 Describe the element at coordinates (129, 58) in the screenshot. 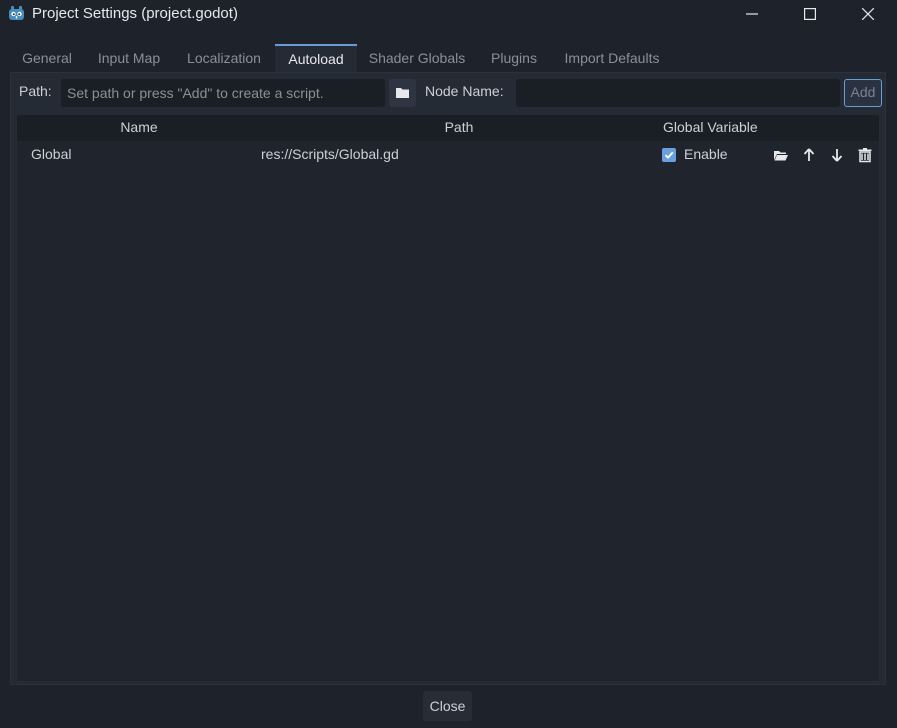

I see `tab-input-map: Input Map` at that location.